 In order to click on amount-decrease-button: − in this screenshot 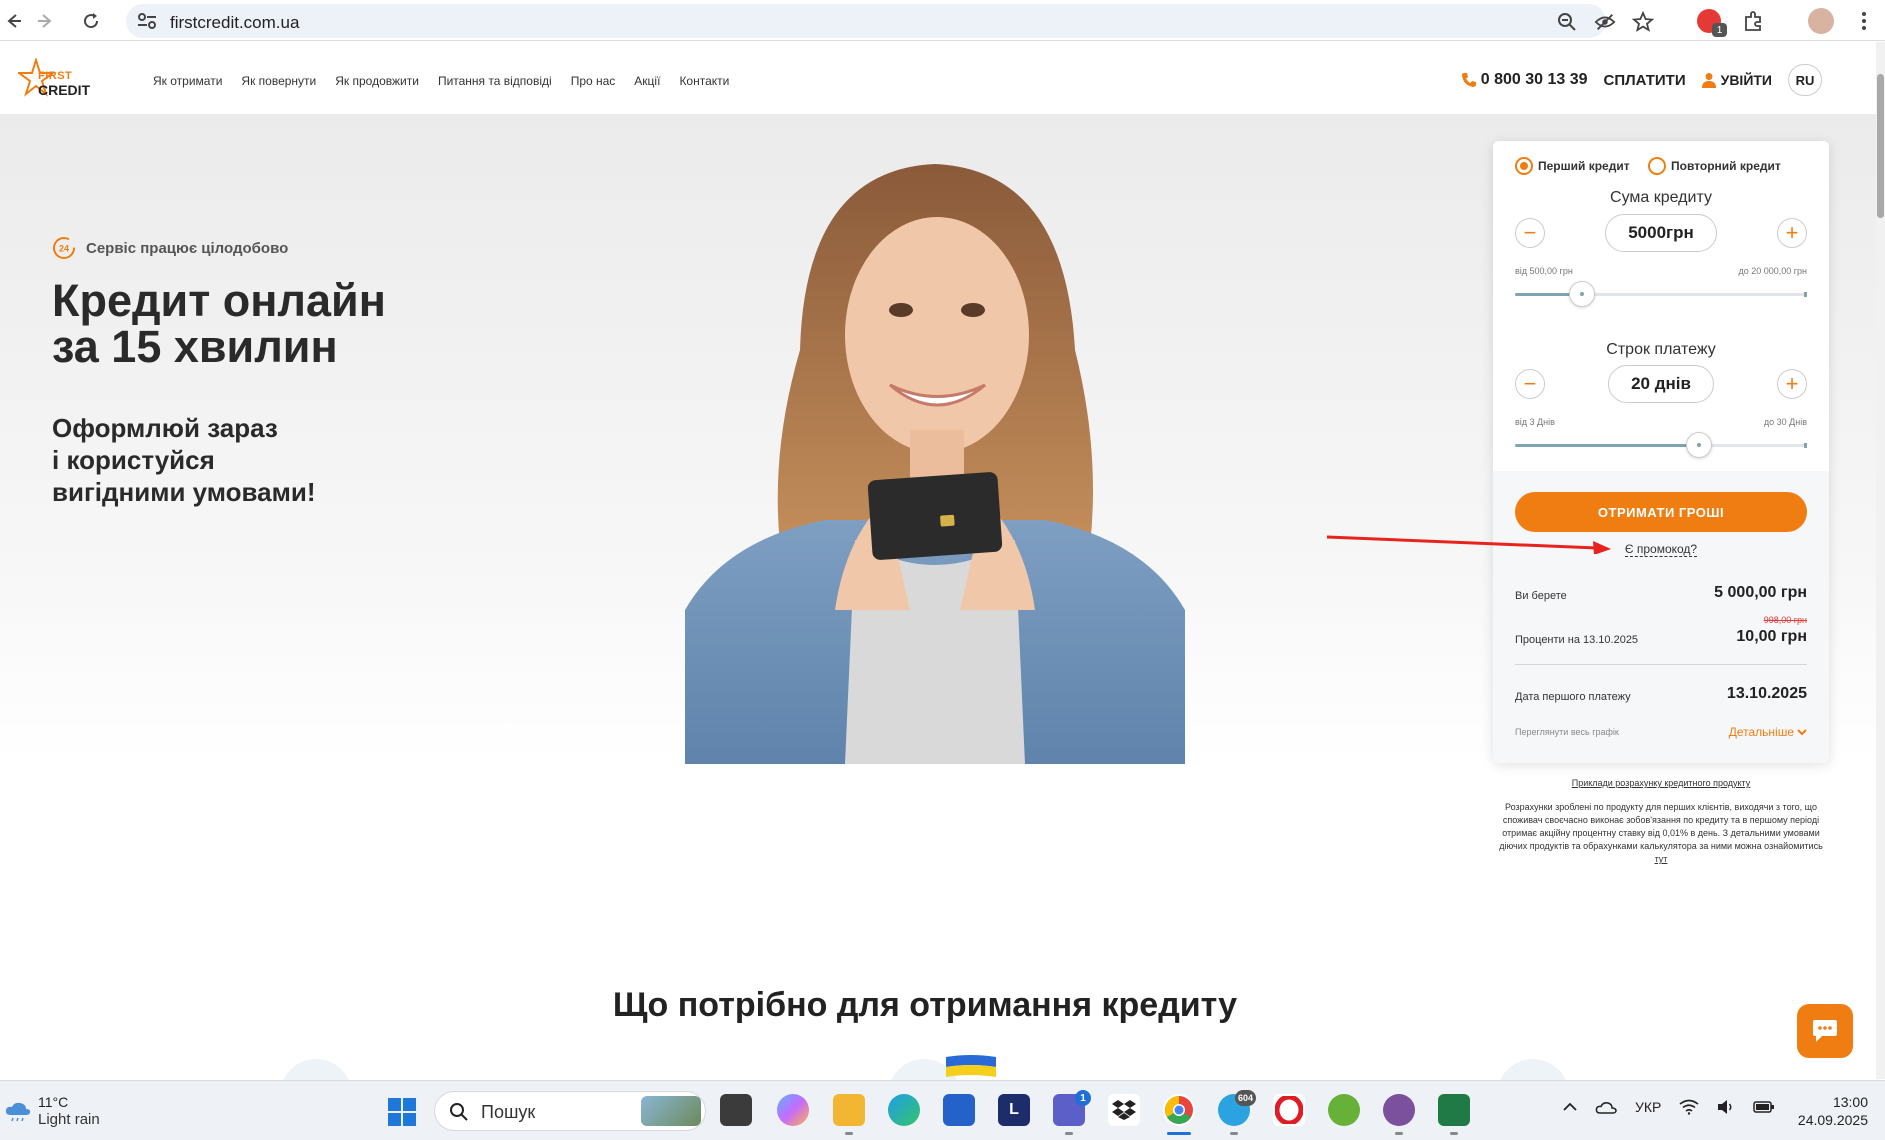, I will do `click(1530, 233)`.